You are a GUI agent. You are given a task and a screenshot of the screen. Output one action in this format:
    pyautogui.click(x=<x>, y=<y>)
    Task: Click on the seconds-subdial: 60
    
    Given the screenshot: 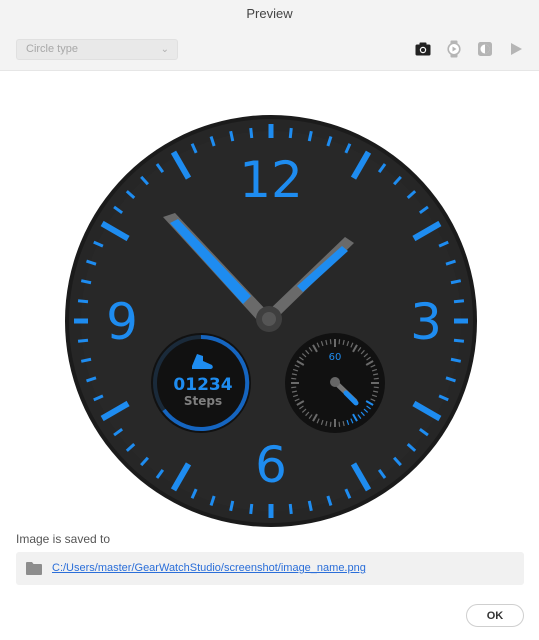 What is the action you would take?
    pyautogui.click(x=335, y=383)
    